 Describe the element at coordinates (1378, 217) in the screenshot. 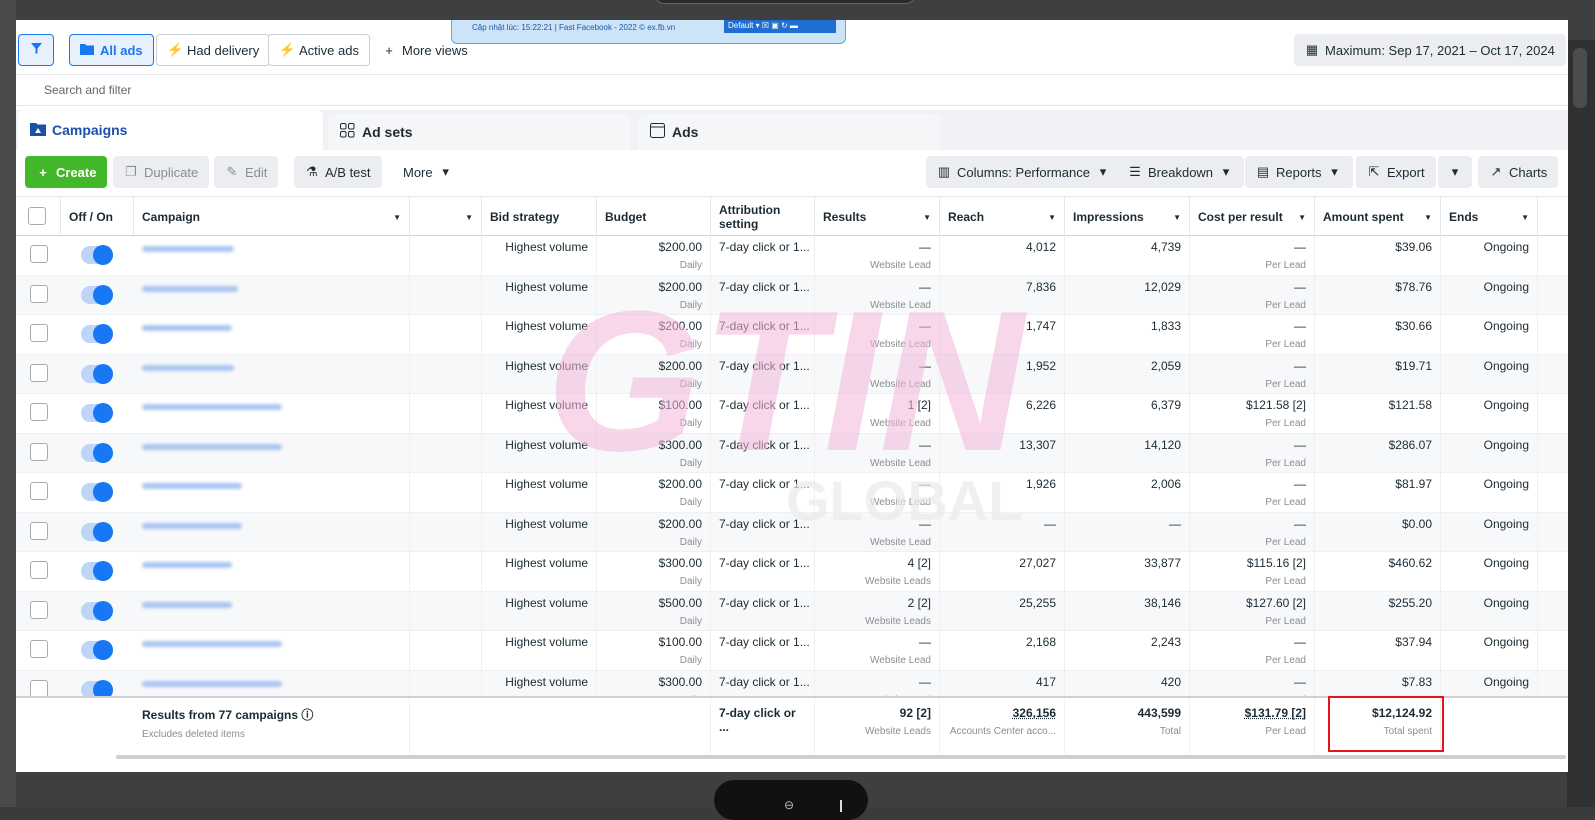

I see `col-amount-spent: Amount spent ▼` at that location.